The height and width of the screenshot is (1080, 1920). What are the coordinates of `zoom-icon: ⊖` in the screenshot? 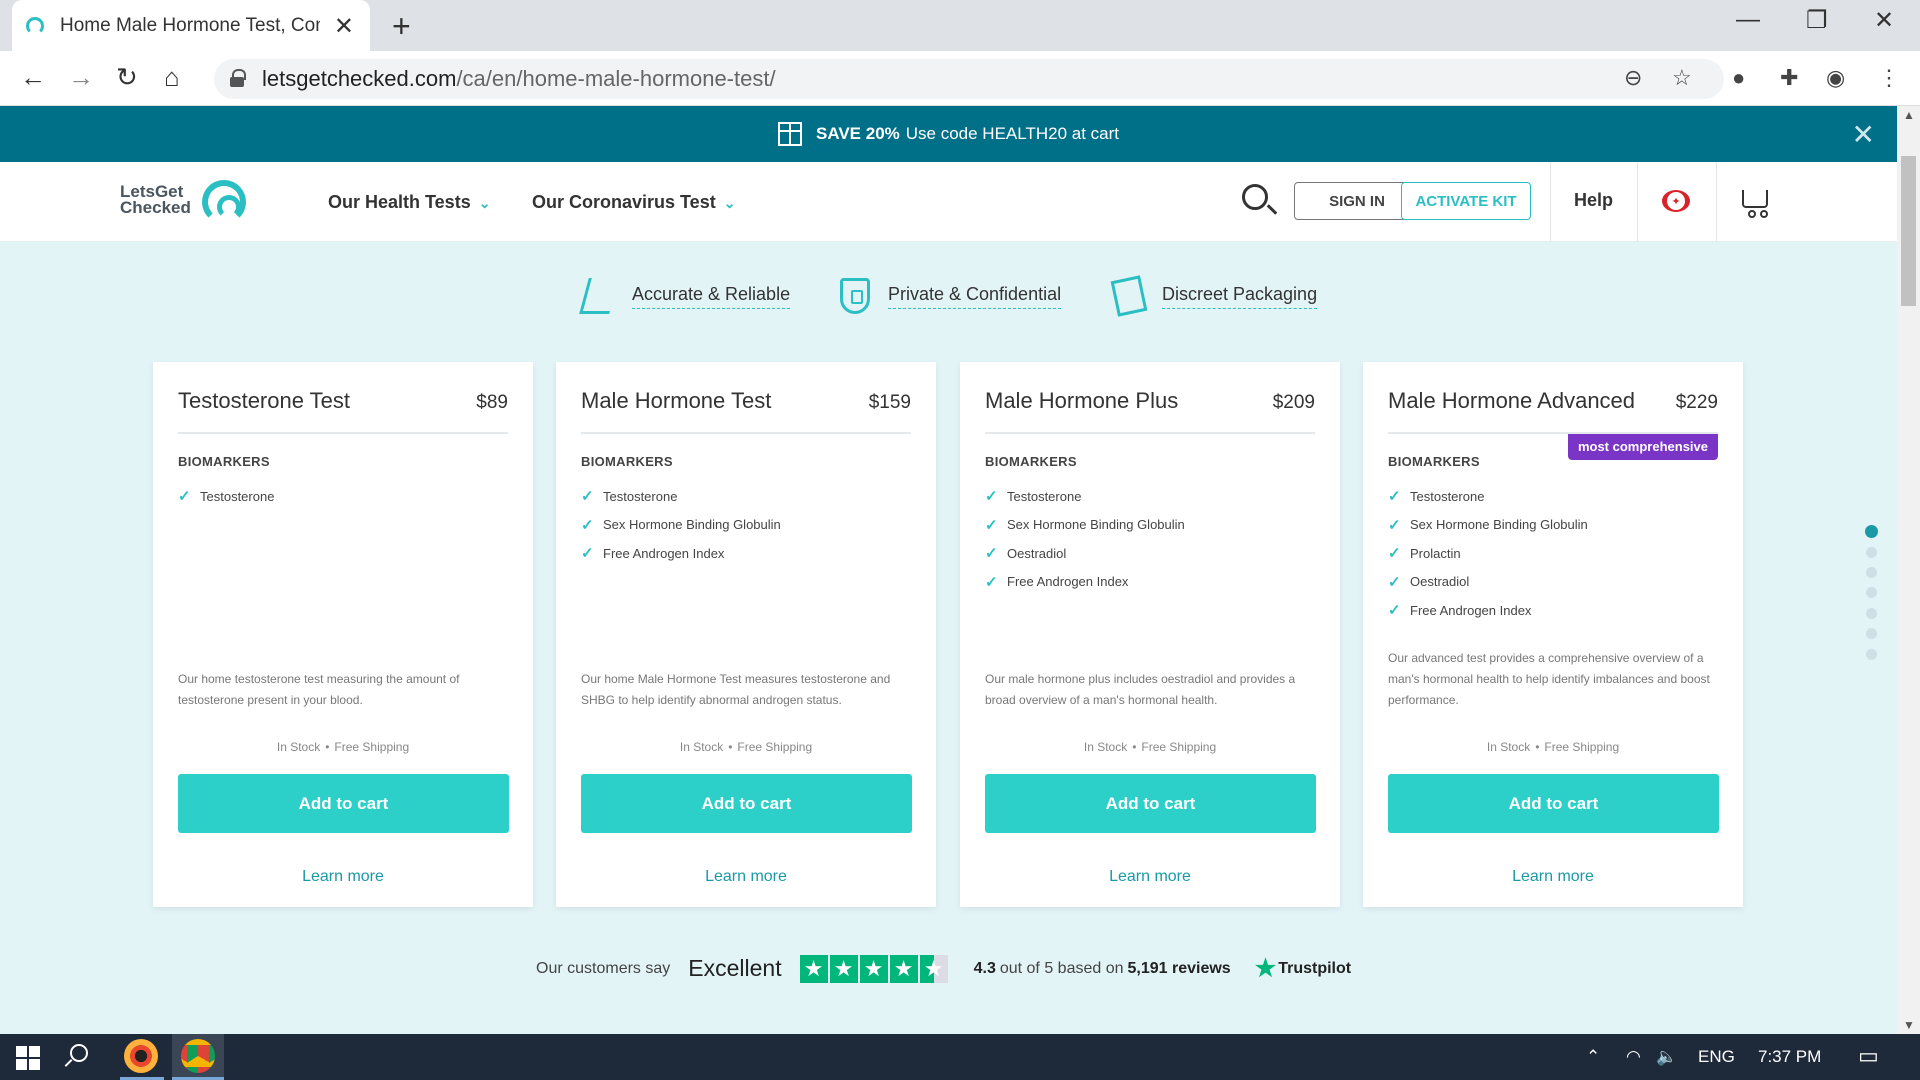 It's located at (1633, 78).